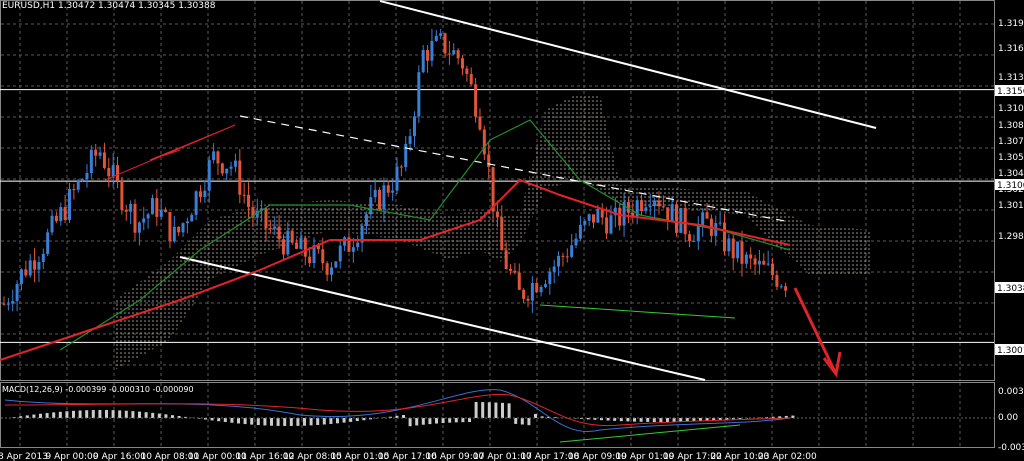 The width and height of the screenshot is (1024, 461). What do you see at coordinates (1011, 142) in the screenshot?
I see `price-label: 1.30740` at bounding box center [1011, 142].